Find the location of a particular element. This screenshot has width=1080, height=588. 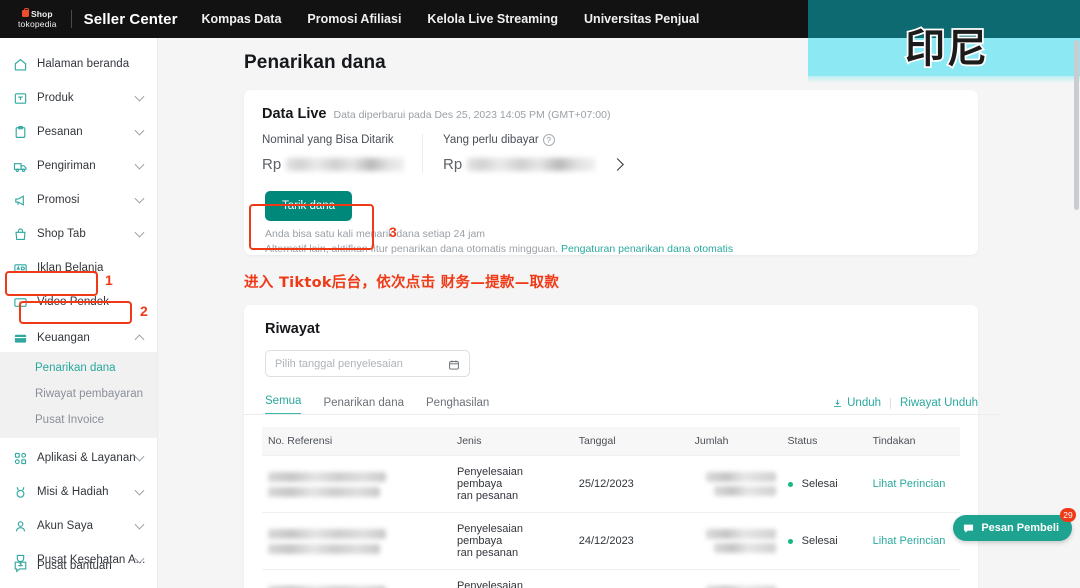

calendar-icon is located at coordinates (454, 364).